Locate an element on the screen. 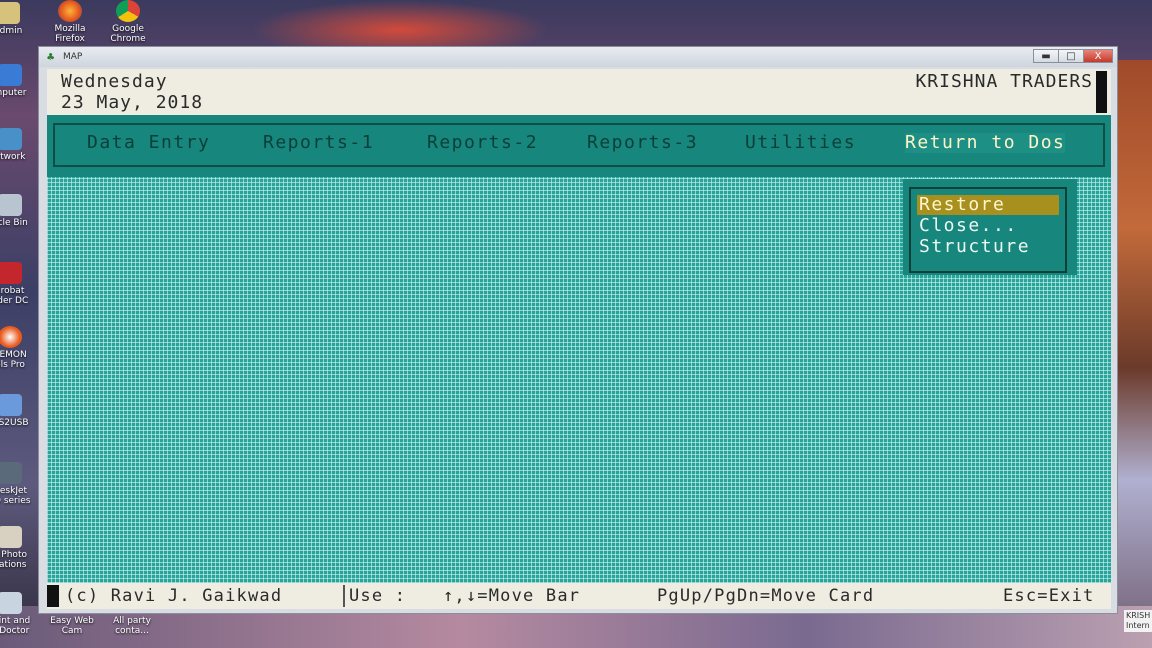  desktop-icon-acrobat: crobat ader DC is located at coordinates (20, 284).